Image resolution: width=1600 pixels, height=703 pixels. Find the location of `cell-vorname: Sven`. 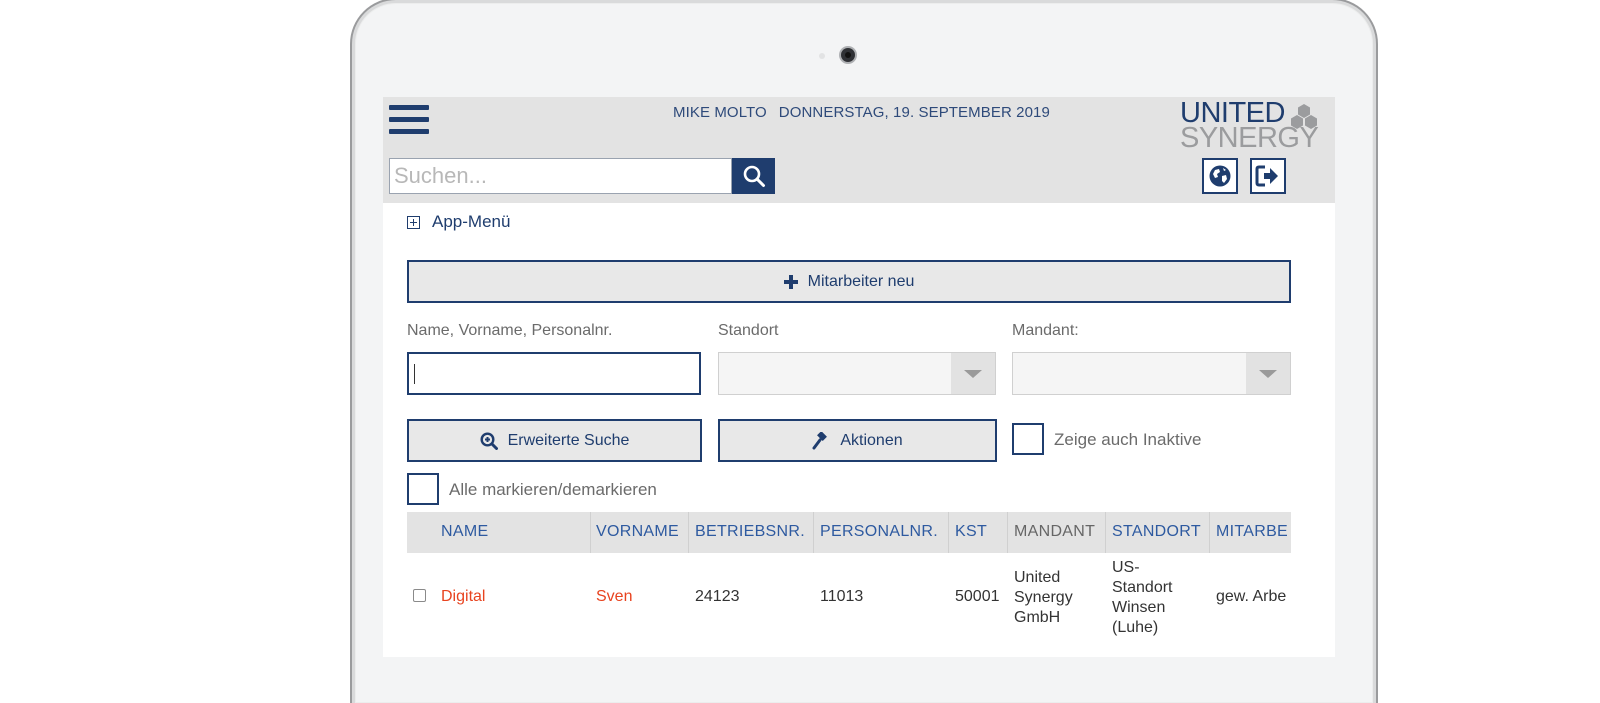

cell-vorname: Sven is located at coordinates (614, 597).